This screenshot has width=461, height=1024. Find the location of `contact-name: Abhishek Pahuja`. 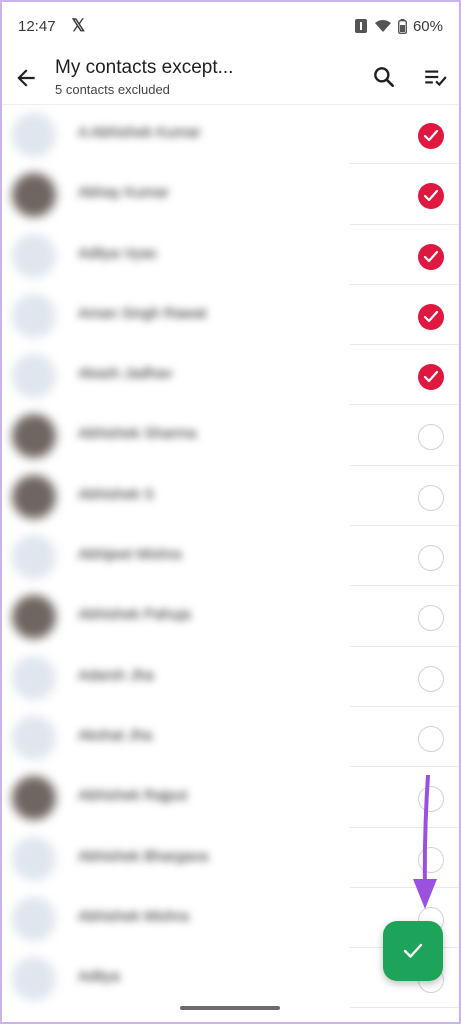

contact-name: Abhishek Pahuja is located at coordinates (134, 615).